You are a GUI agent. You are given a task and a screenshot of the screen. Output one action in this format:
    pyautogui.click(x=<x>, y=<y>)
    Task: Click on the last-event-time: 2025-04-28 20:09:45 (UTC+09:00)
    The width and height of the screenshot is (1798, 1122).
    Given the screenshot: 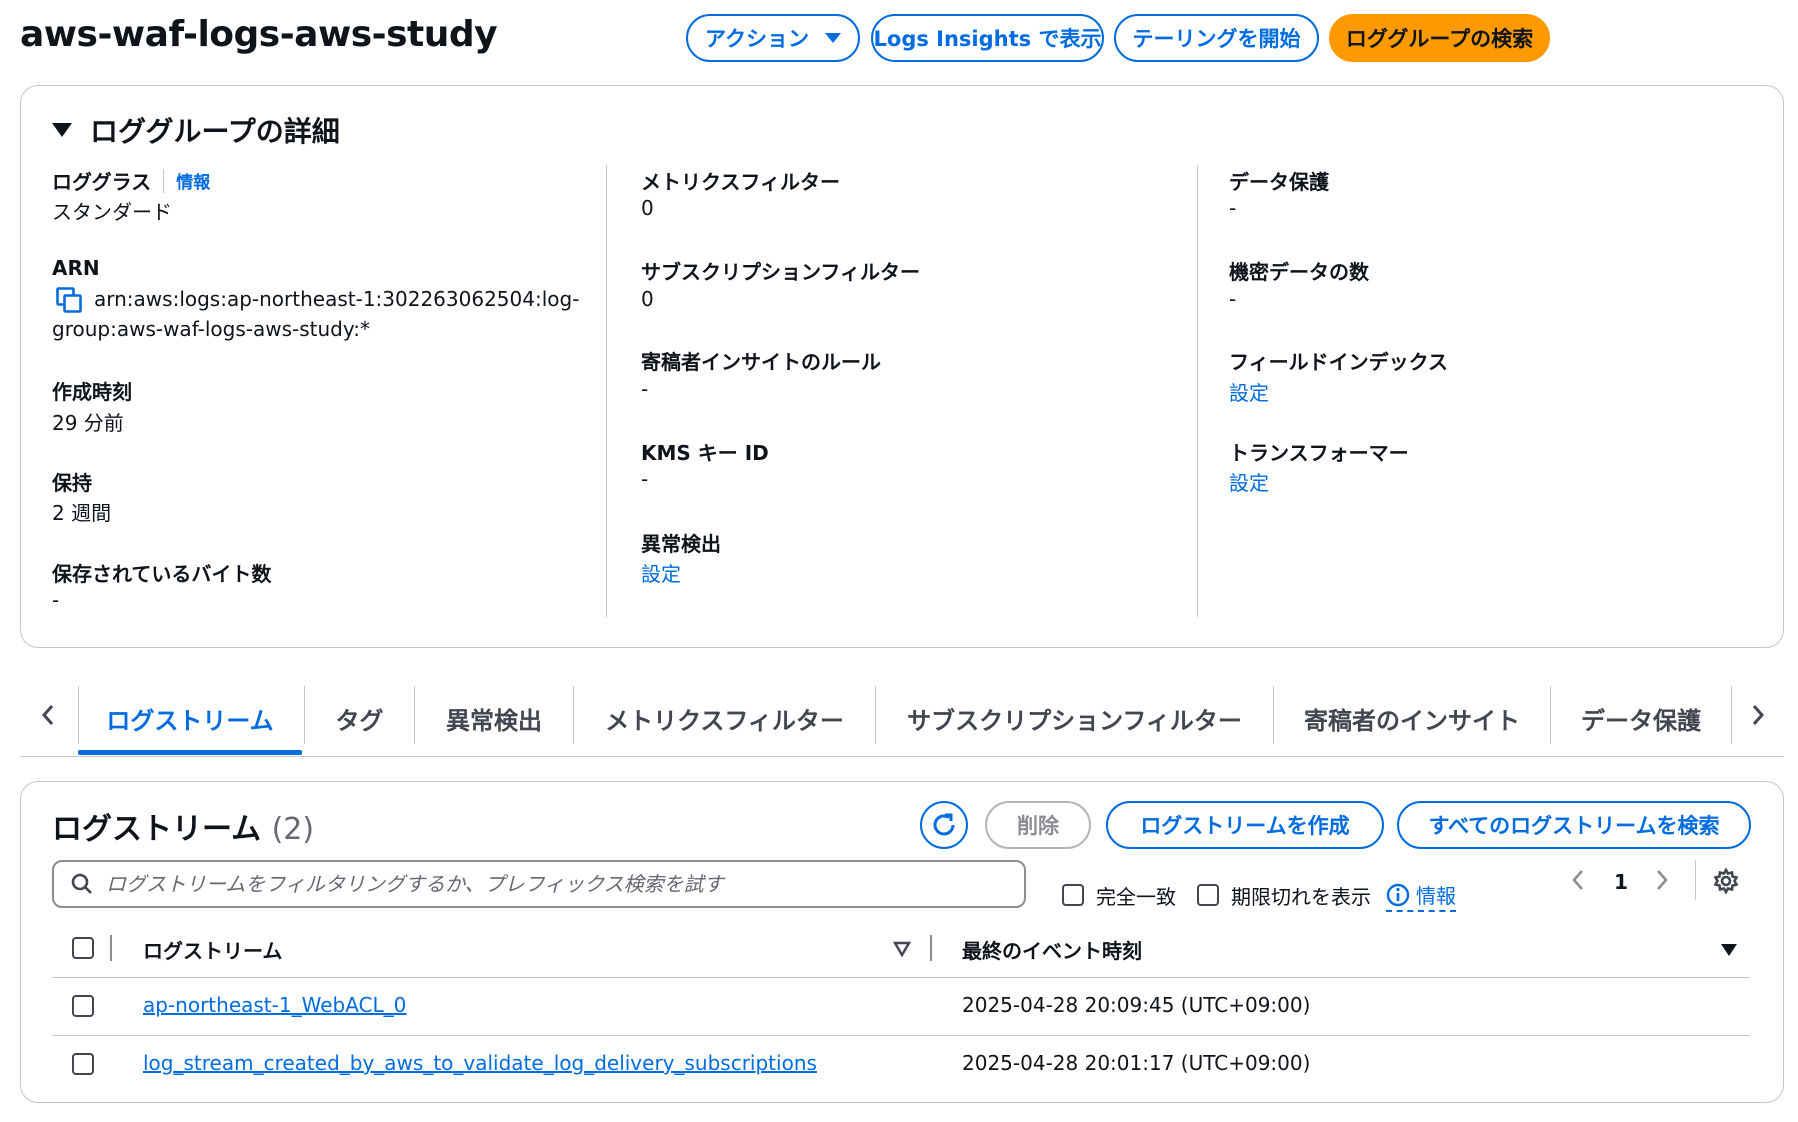 What is the action you would take?
    pyautogui.click(x=1136, y=1005)
    